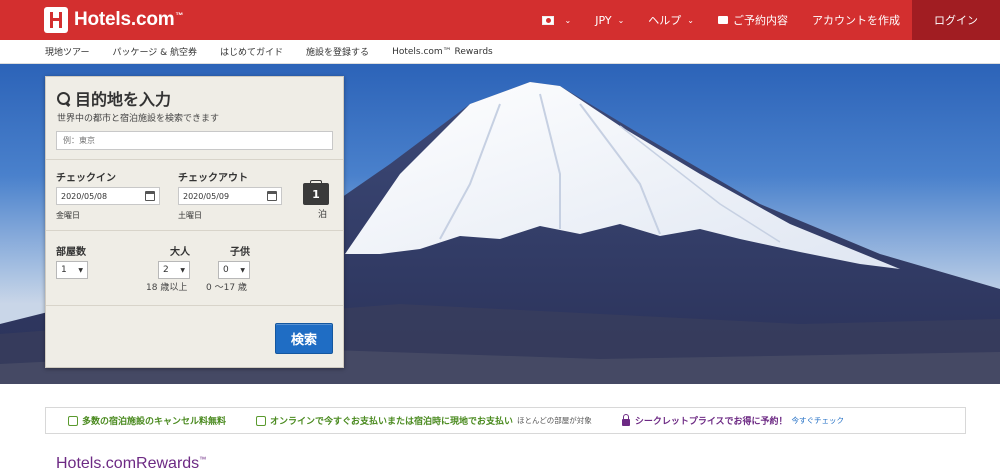 The image size is (1000, 475). What do you see at coordinates (226, 270) in the screenshot?
I see `children-value: 0` at bounding box center [226, 270].